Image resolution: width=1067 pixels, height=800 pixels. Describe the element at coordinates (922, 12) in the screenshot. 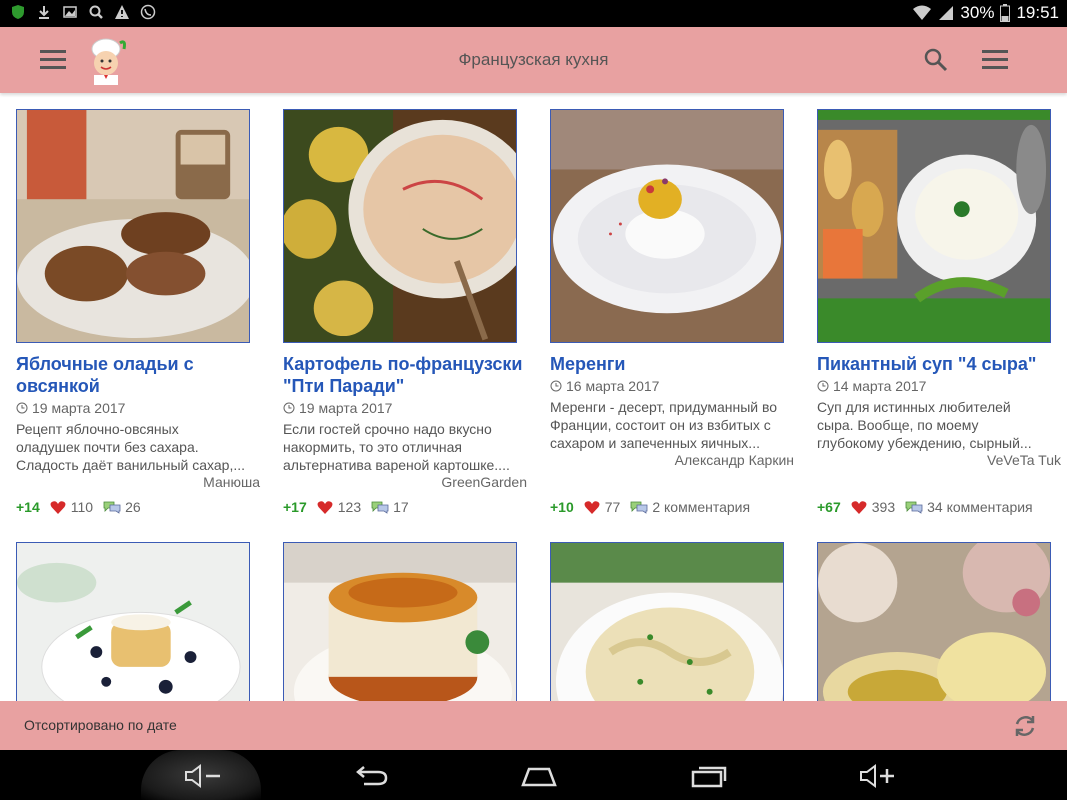

I see `wifi-icon` at that location.